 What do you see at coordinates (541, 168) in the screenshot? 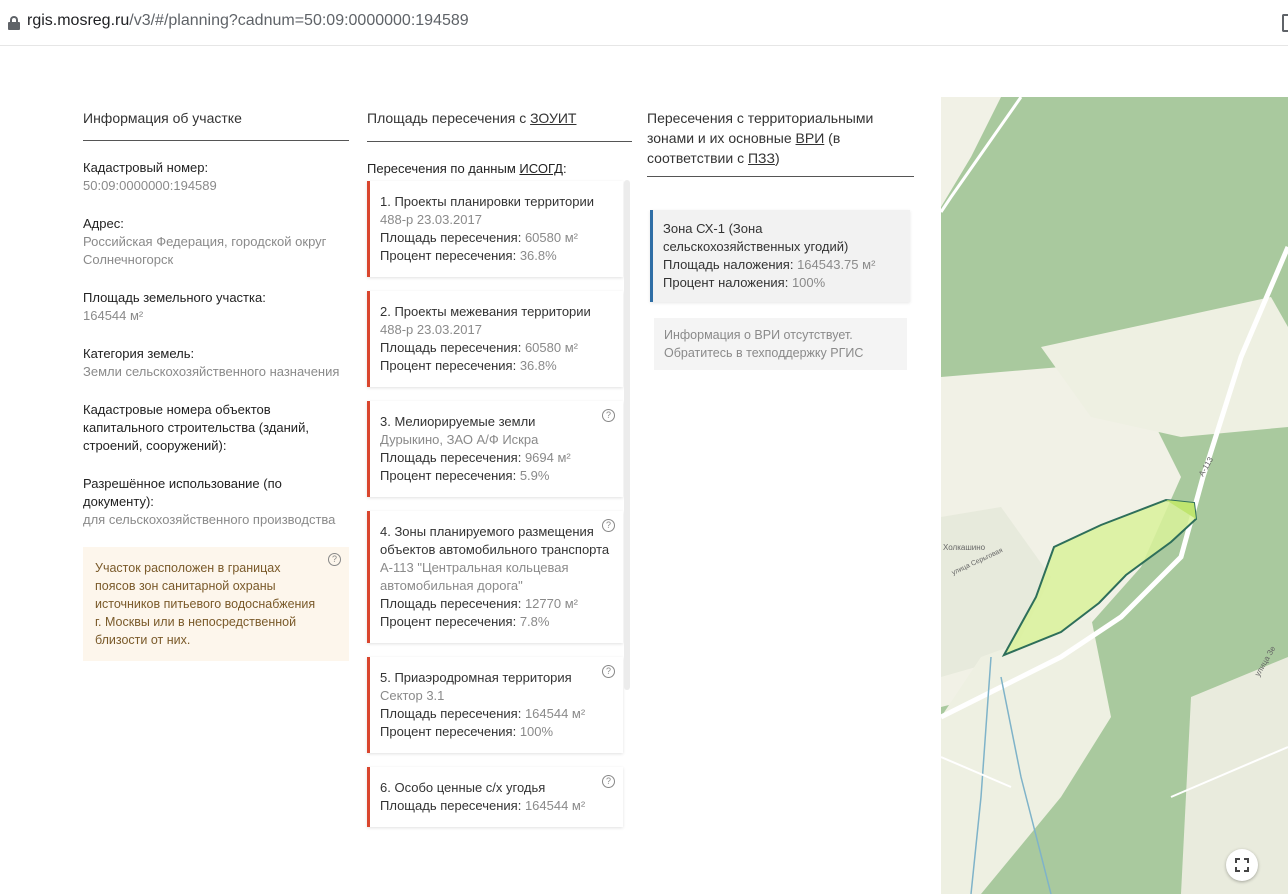
I see `isogd-link: ИСОГД` at bounding box center [541, 168].